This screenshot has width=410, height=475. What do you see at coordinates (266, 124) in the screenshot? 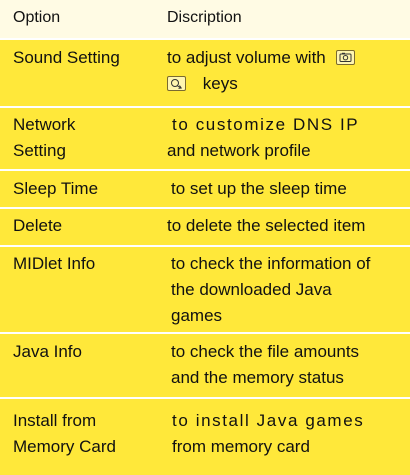
I see `description-text: to customize DNS IP` at bounding box center [266, 124].